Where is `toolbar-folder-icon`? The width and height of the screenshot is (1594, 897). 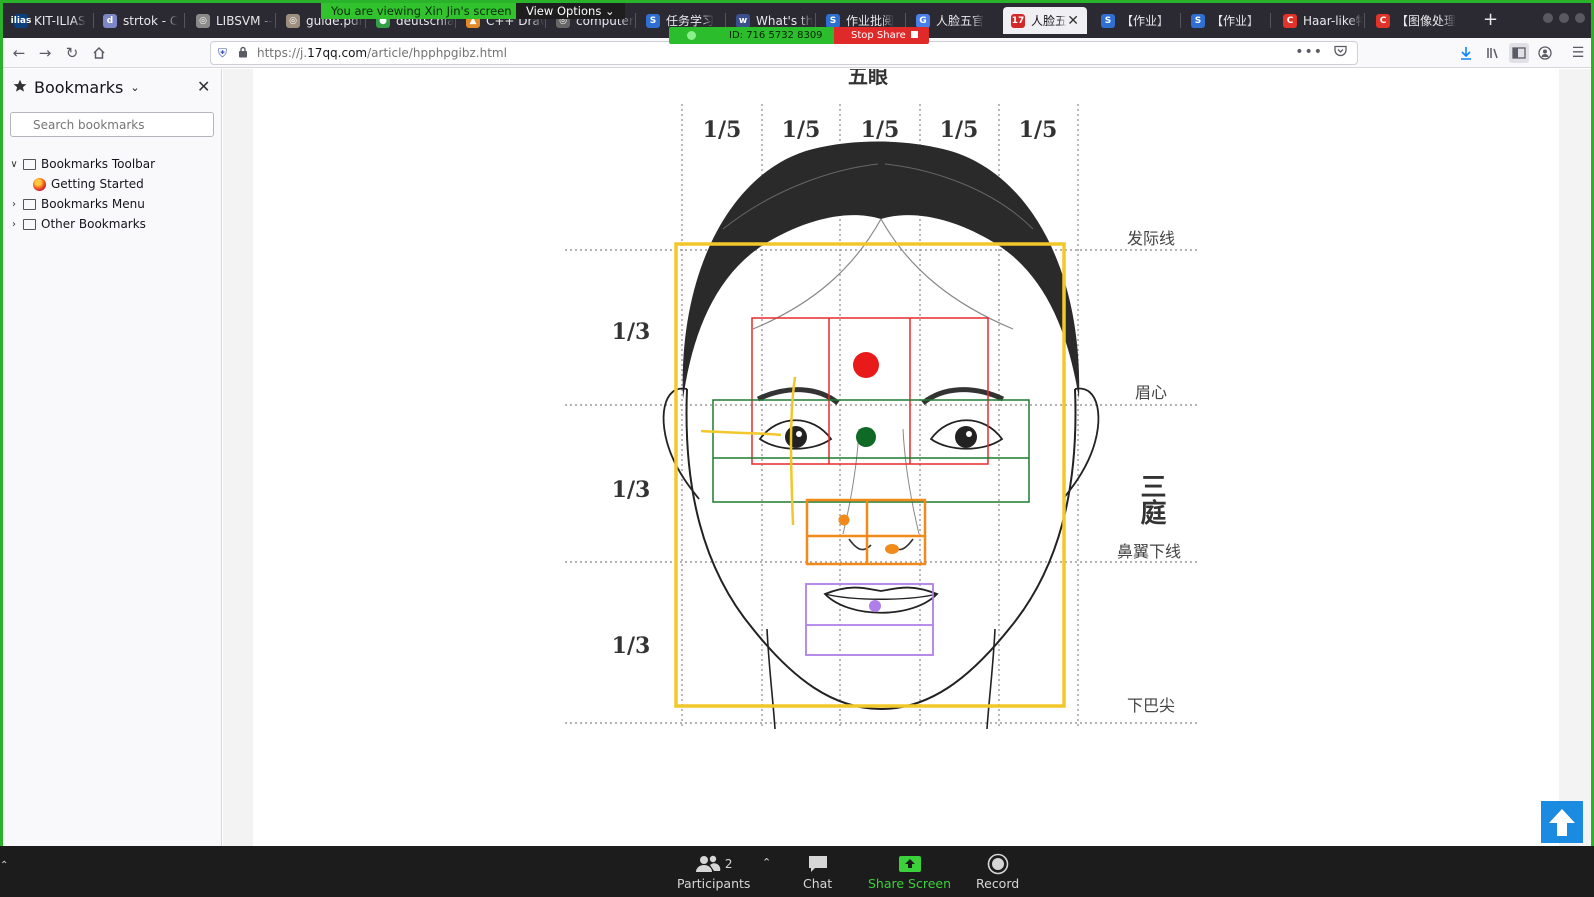 toolbar-folder-icon is located at coordinates (29, 164).